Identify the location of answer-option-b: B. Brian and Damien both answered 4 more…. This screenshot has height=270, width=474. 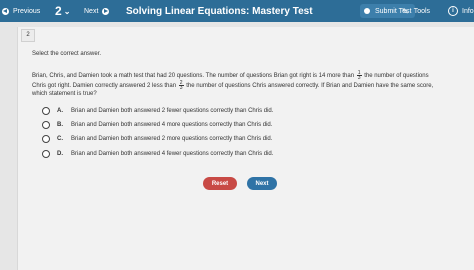
(157, 124).